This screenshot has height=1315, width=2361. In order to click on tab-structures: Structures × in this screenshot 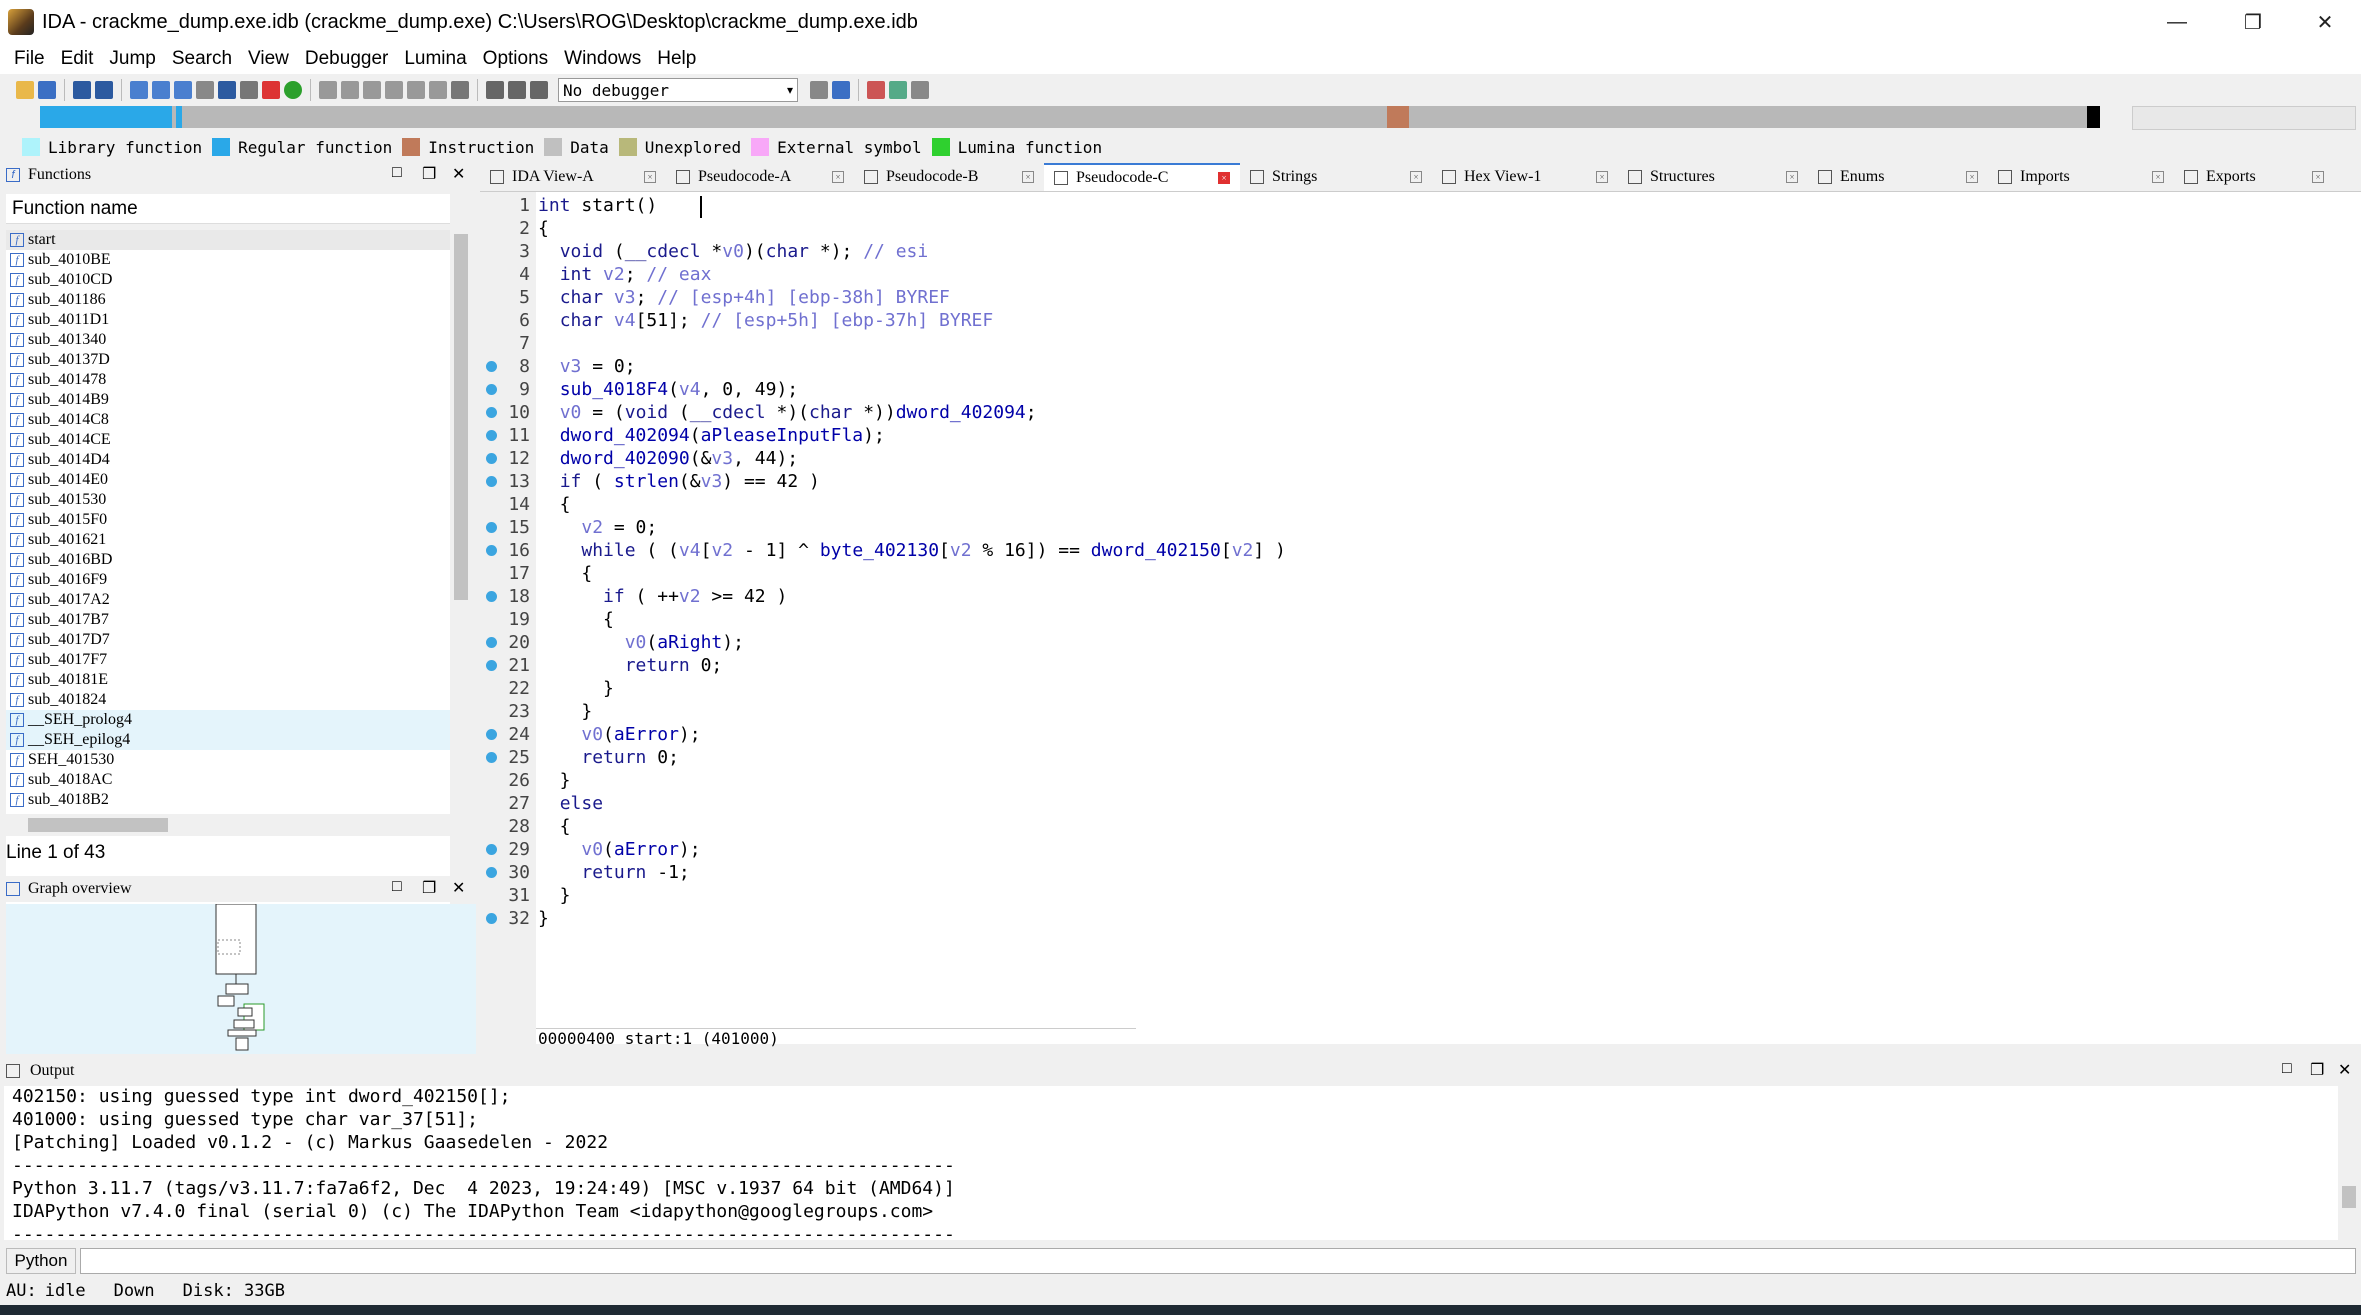, I will do `click(1713, 177)`.